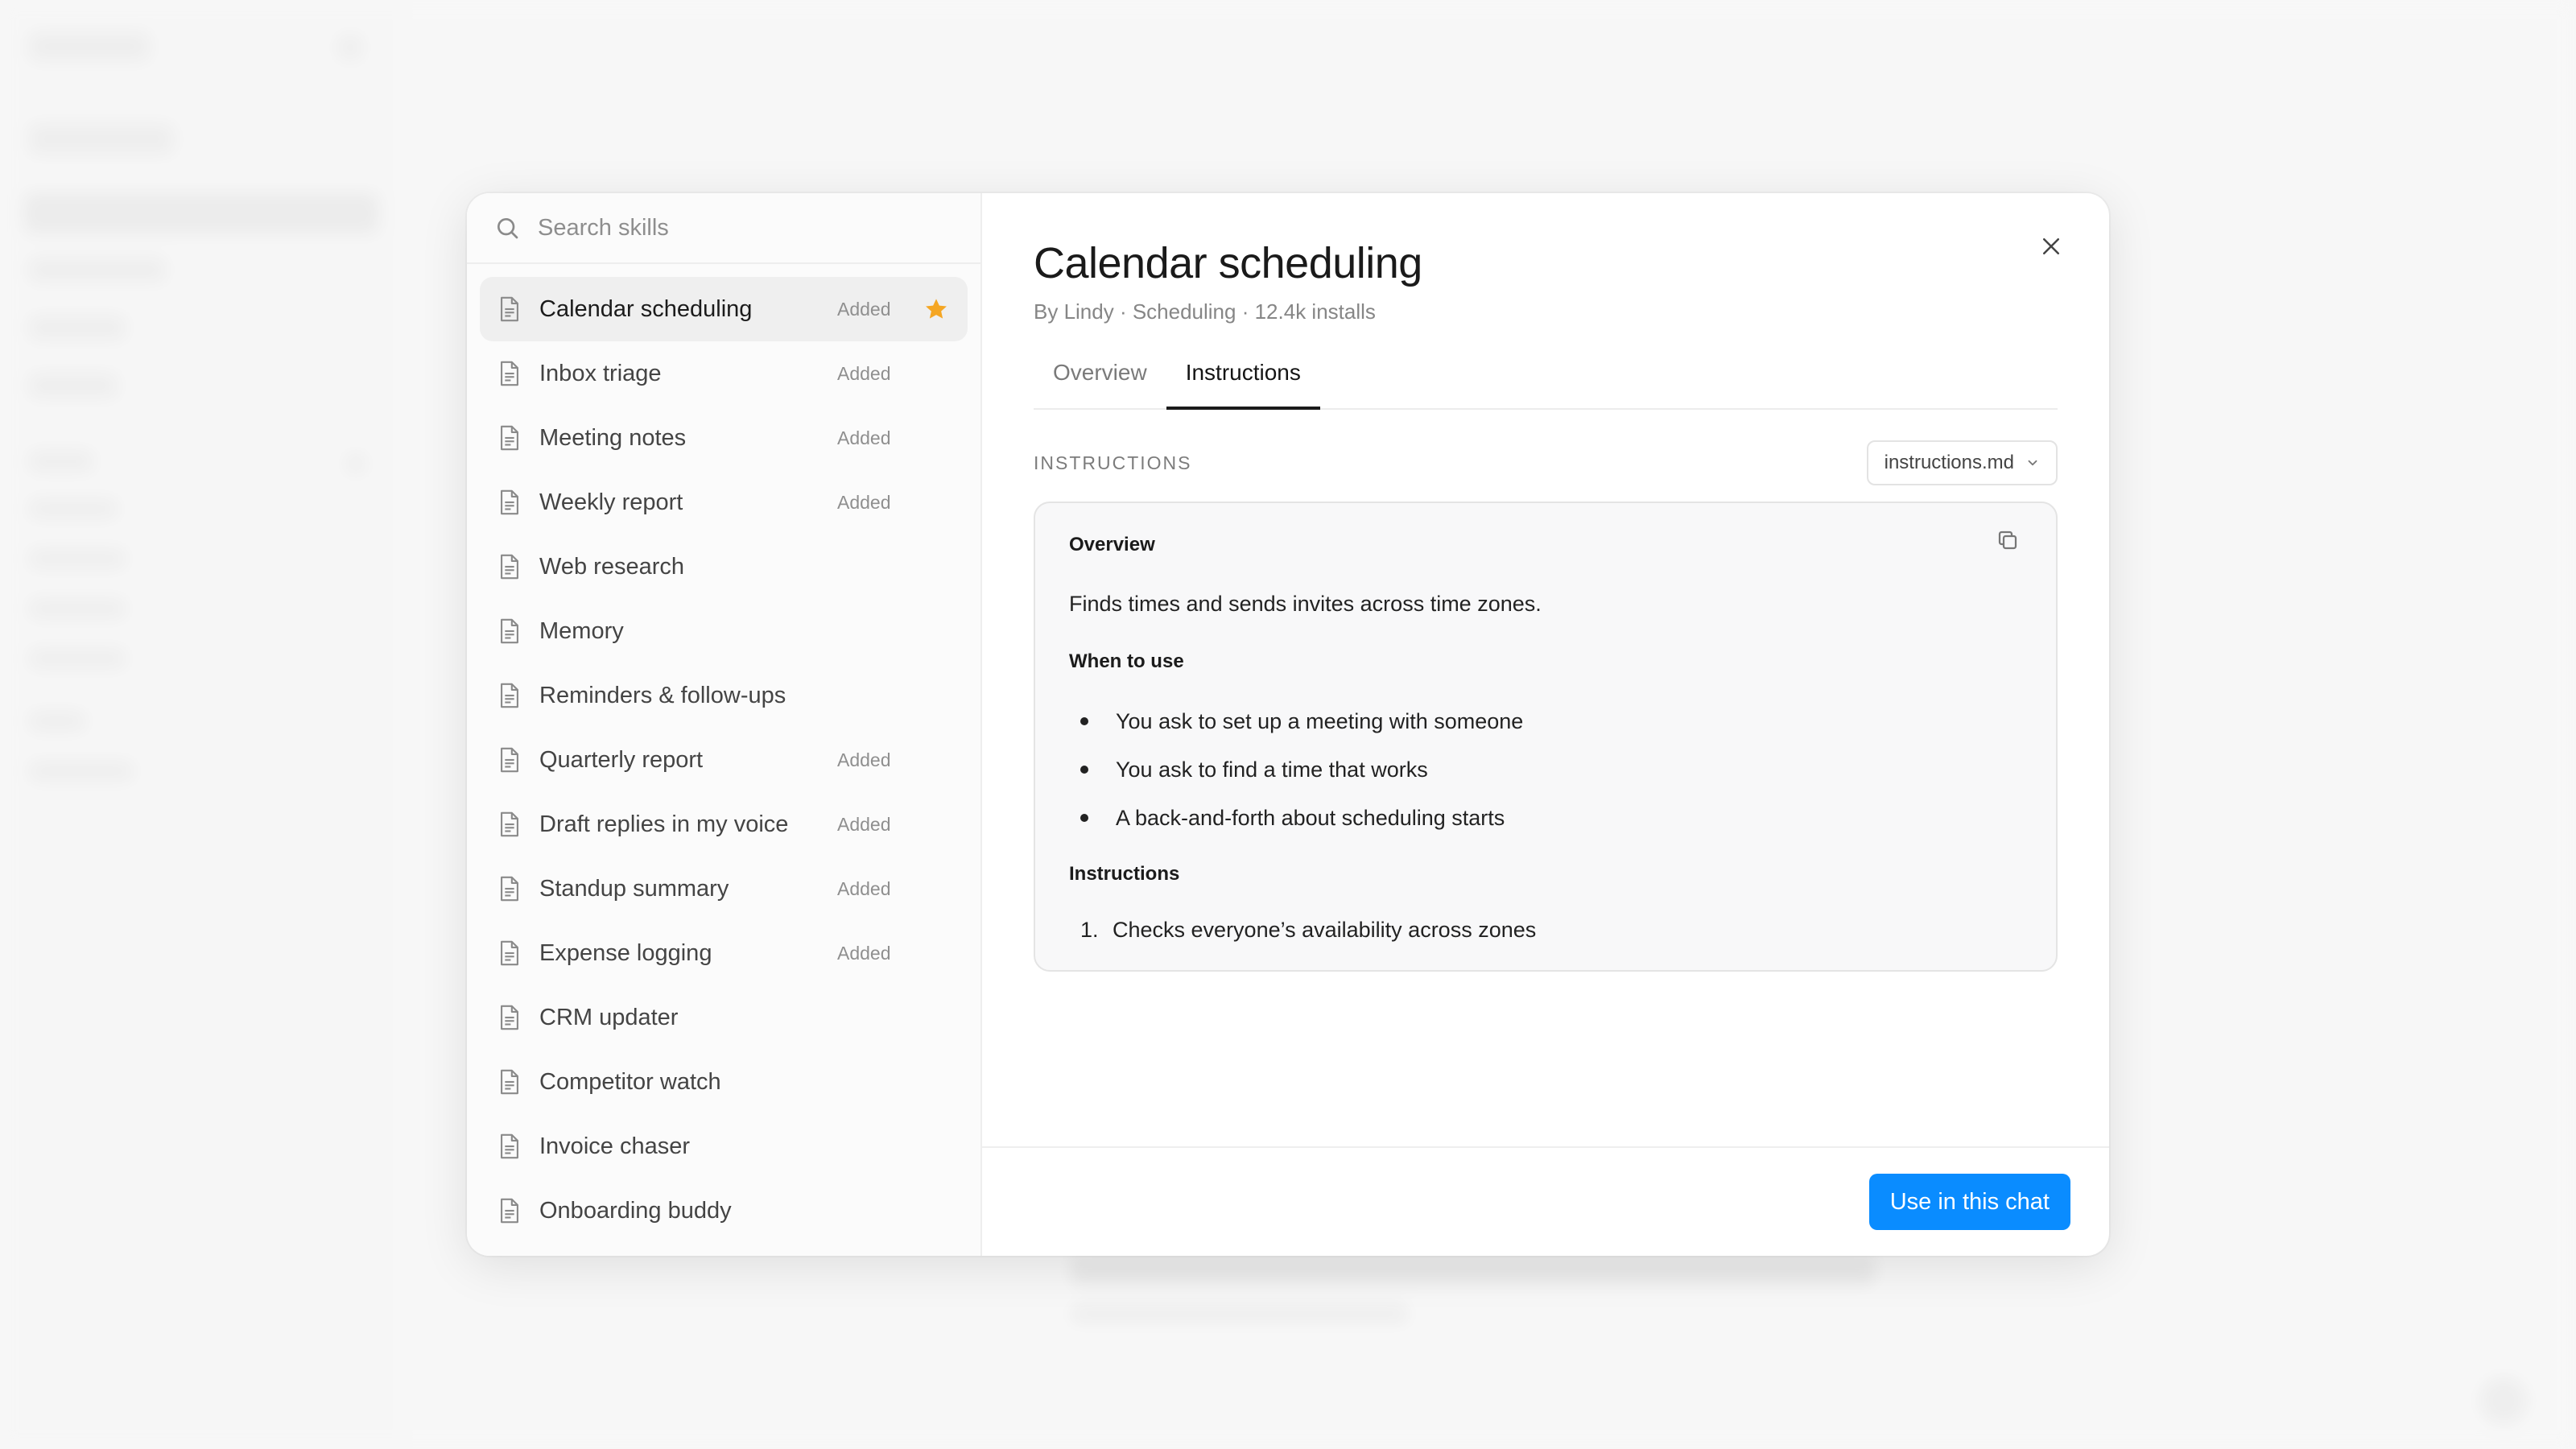  I want to click on copy-button, so click(2008, 540).